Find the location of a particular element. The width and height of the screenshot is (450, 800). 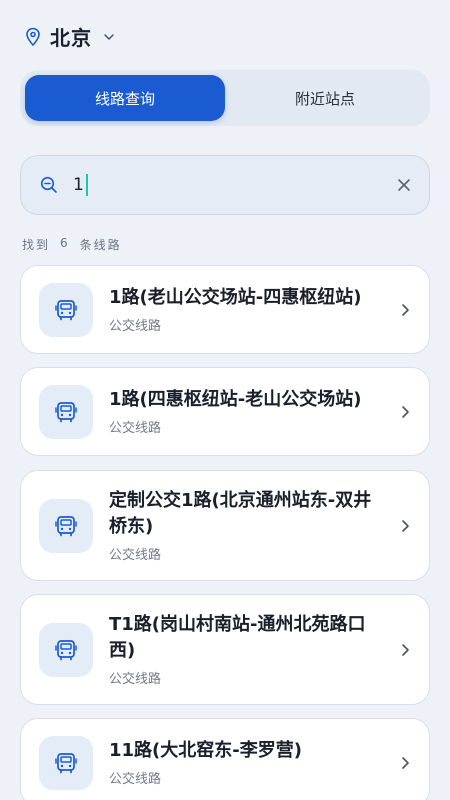

search-input-value: 1 is located at coordinates (78, 185).